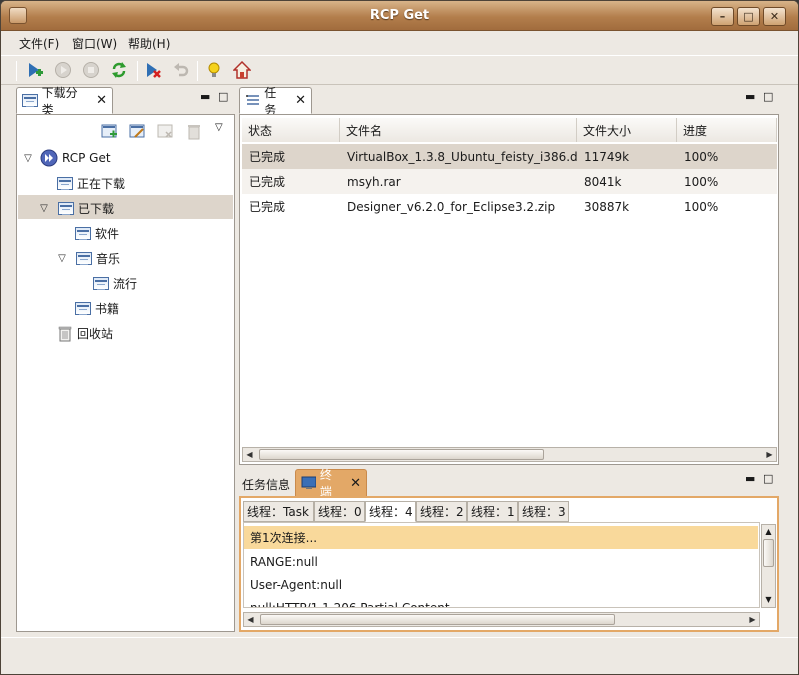 The height and width of the screenshot is (675, 799). I want to click on tree-label: RCP Get, so click(86, 158).